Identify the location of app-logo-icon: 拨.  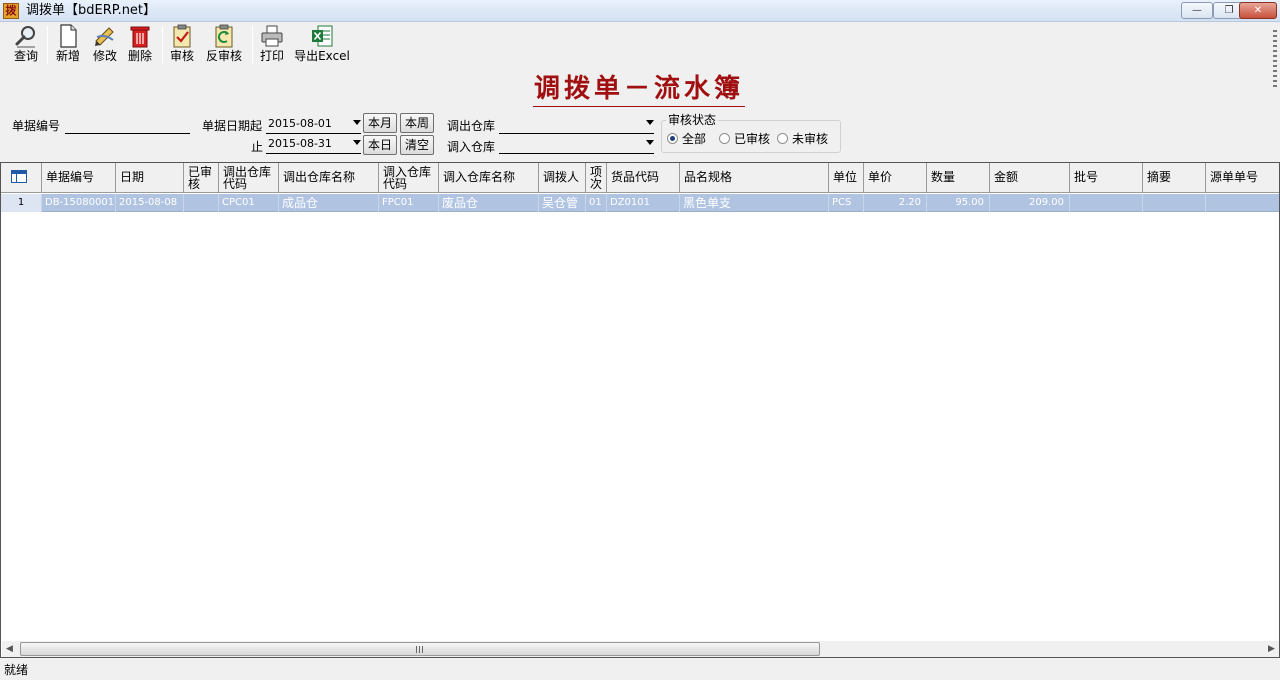
(11, 11).